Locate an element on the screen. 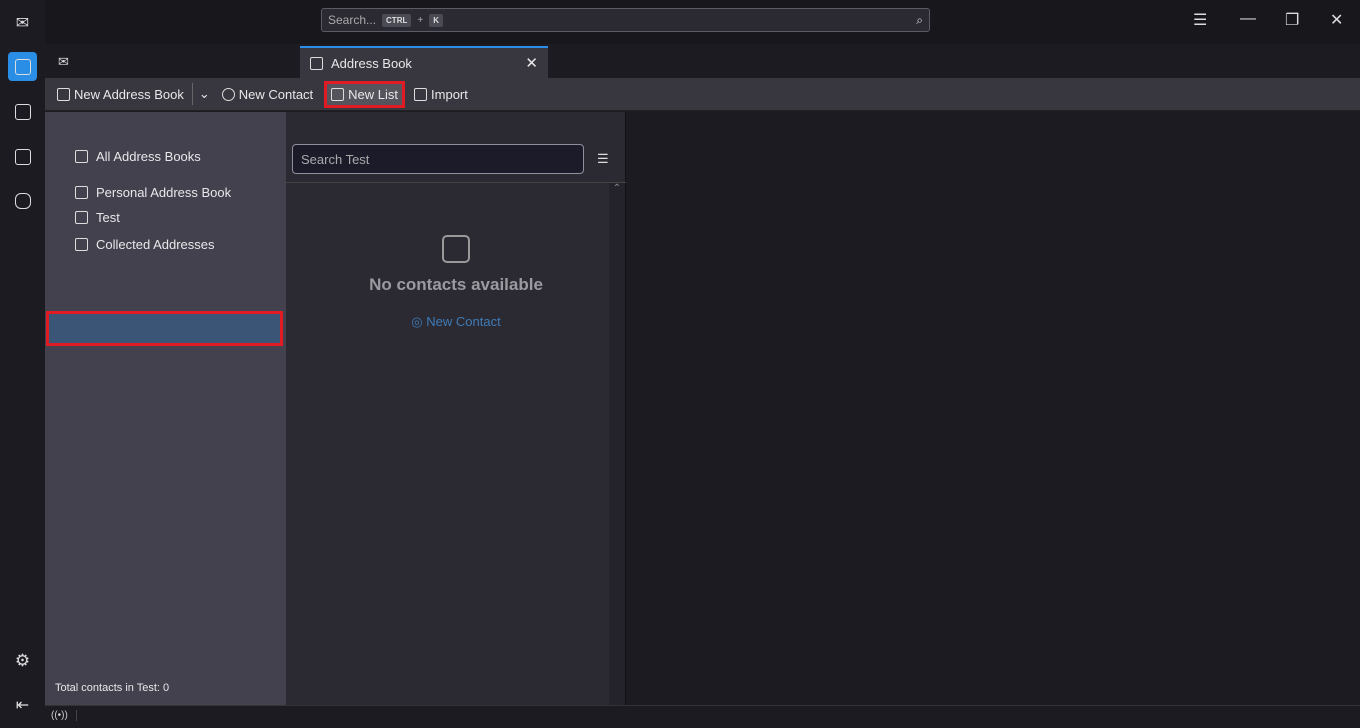  chevron-down-icon: ⌄ is located at coordinates (204, 93).